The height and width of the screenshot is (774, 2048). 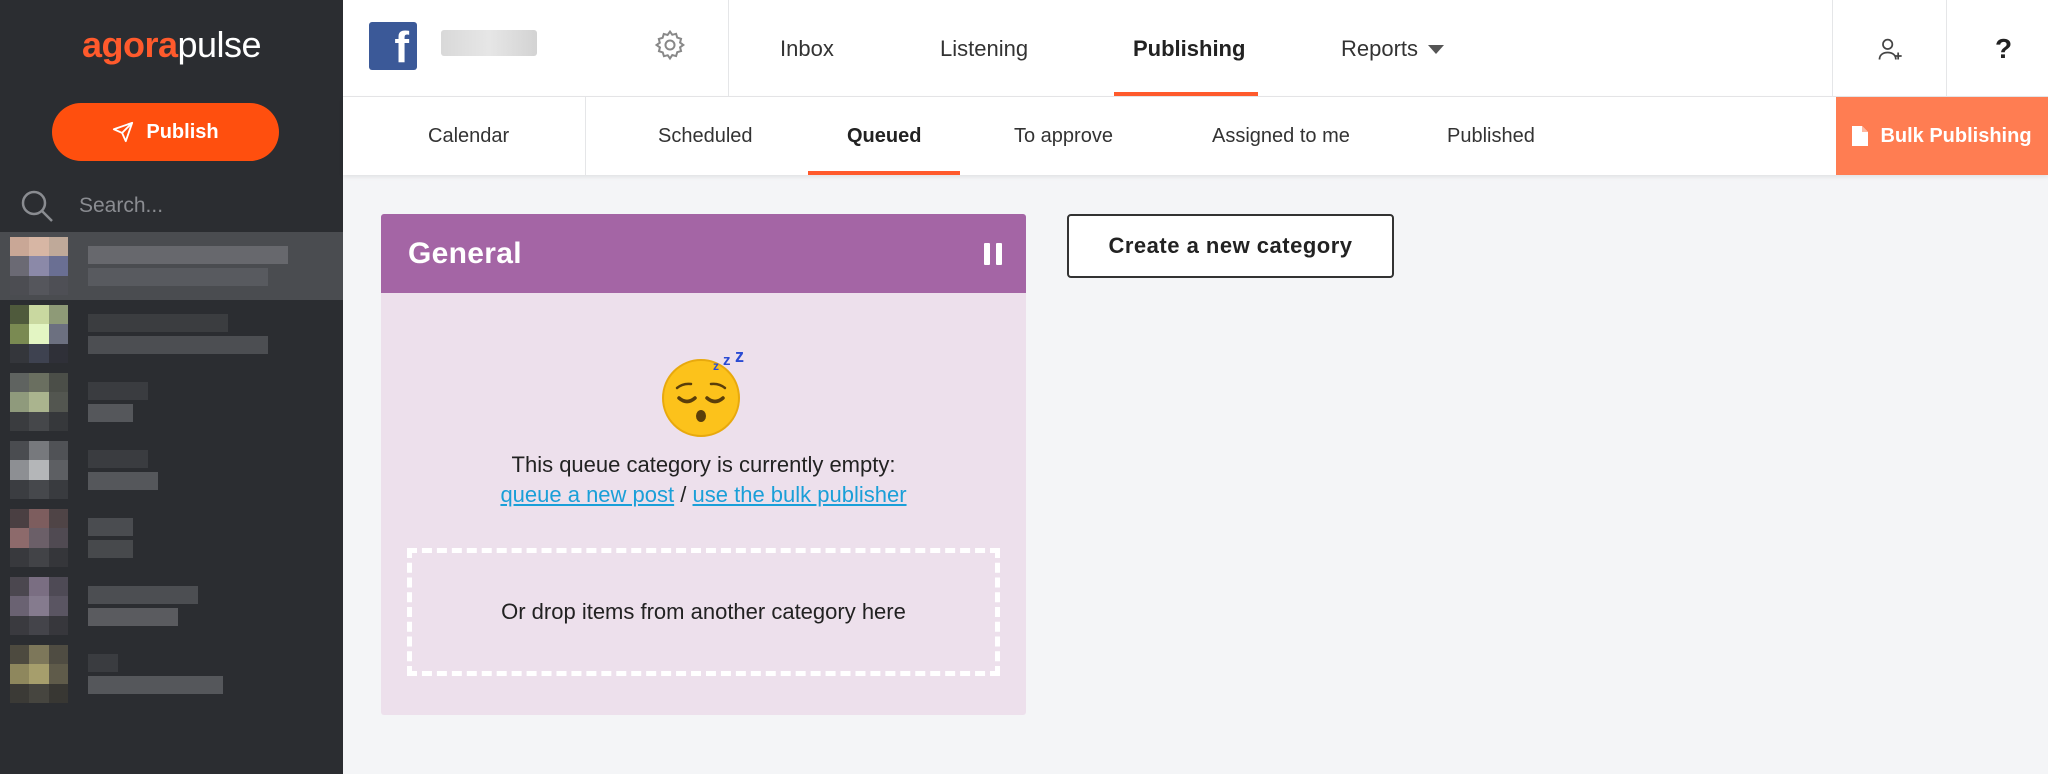 I want to click on page-name-blurred, so click(x=489, y=43).